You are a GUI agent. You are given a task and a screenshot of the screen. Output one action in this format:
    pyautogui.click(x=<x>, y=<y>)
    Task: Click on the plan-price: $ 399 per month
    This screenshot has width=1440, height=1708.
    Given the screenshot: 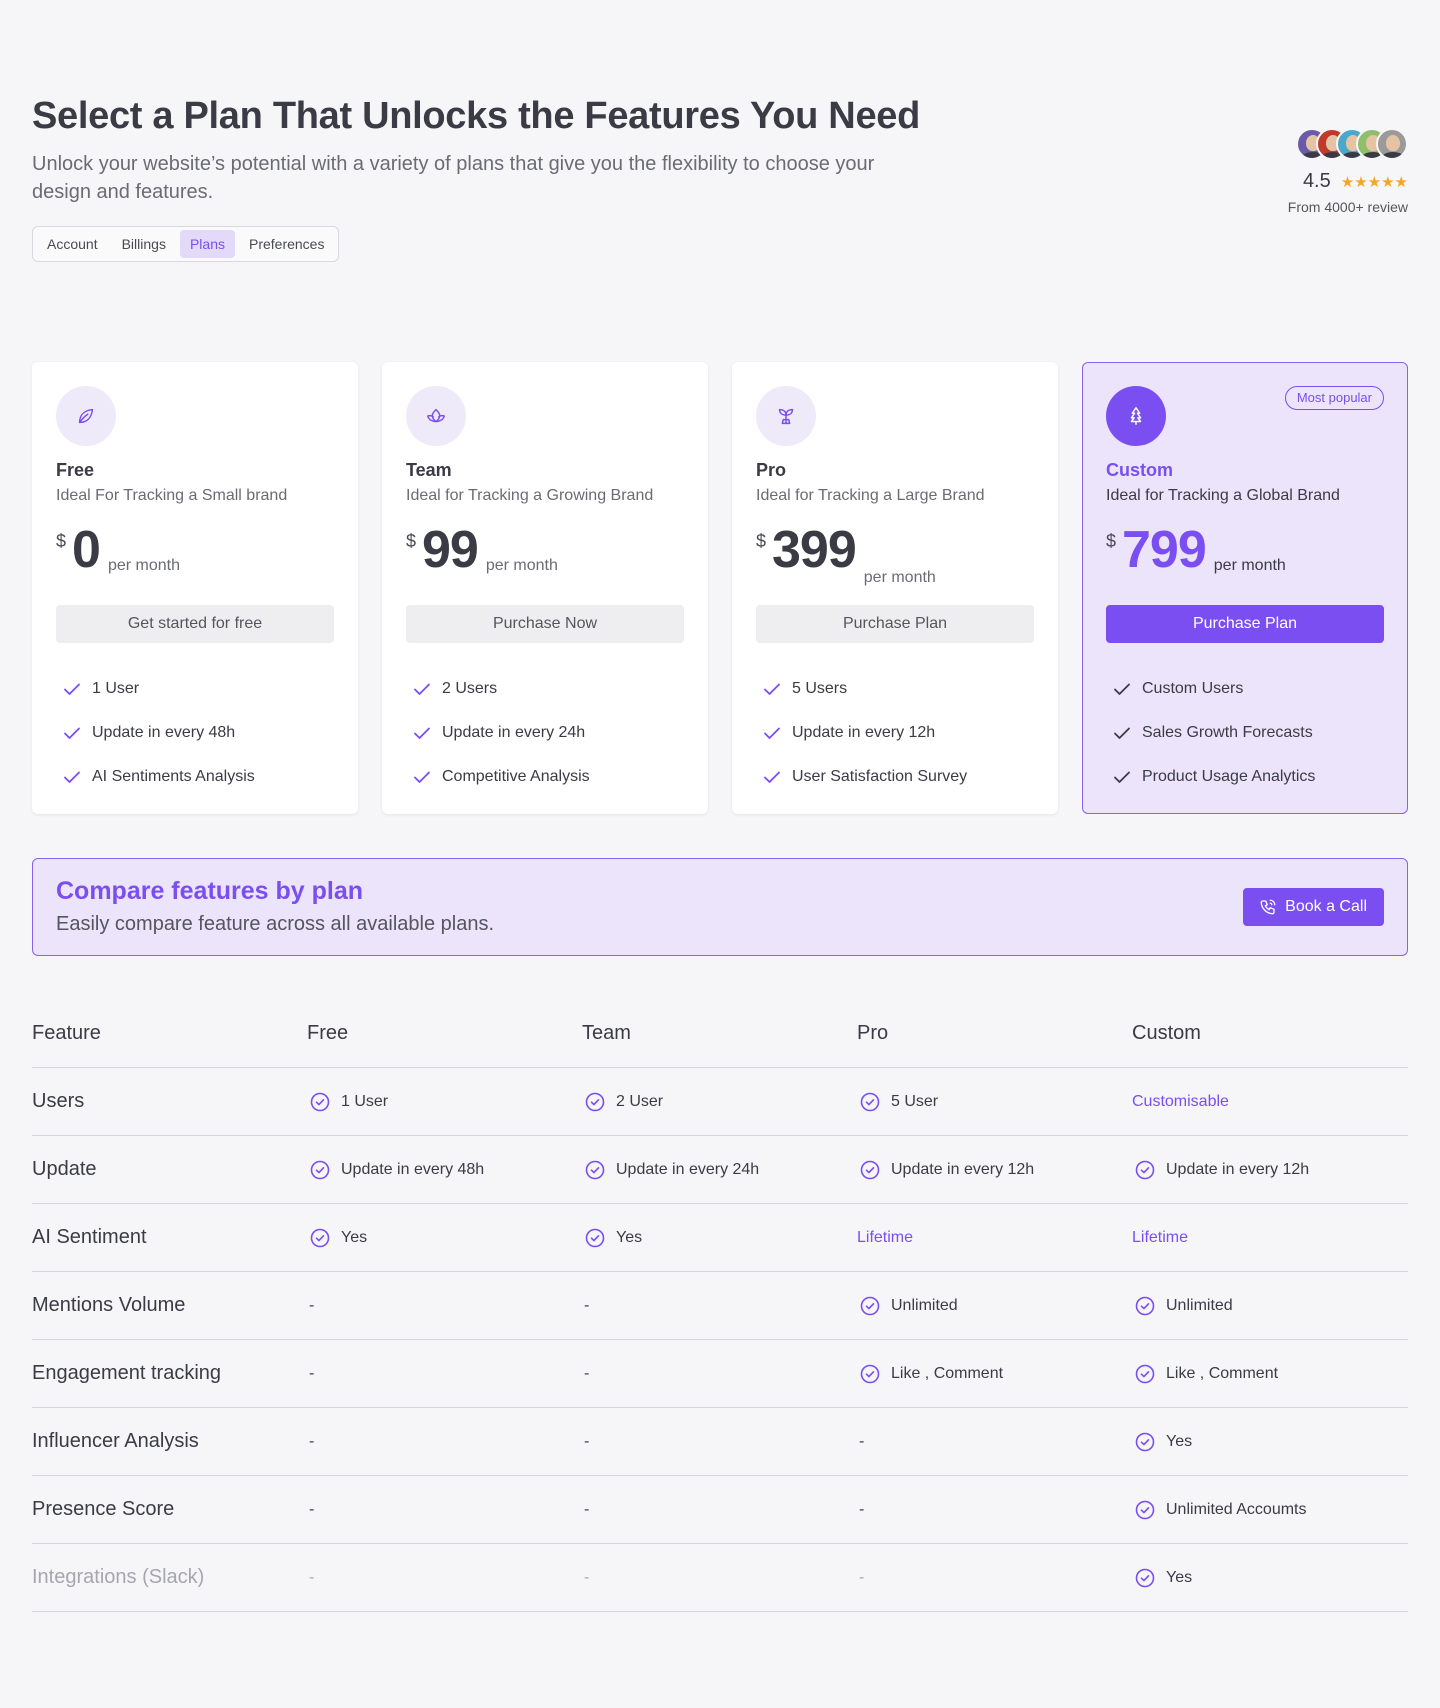 What is the action you would take?
    pyautogui.click(x=895, y=553)
    